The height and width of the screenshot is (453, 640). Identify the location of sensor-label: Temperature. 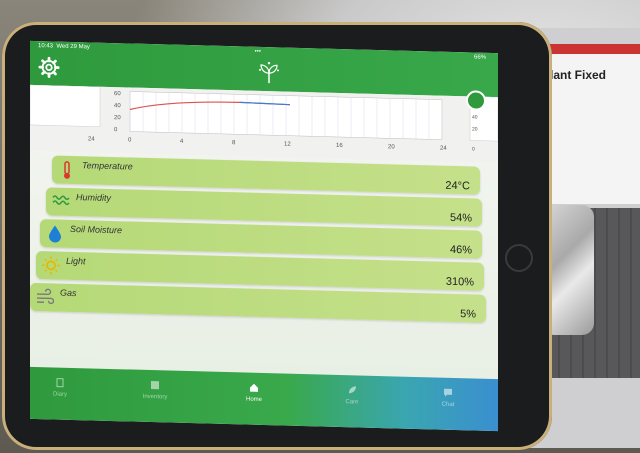
(107, 166).